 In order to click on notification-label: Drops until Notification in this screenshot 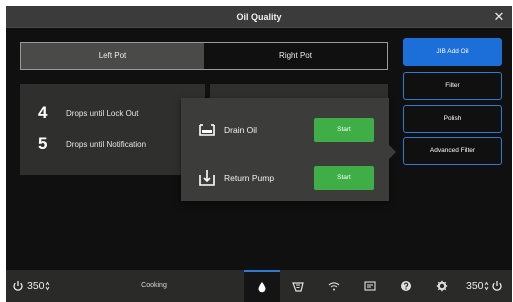, I will do `click(106, 144)`.